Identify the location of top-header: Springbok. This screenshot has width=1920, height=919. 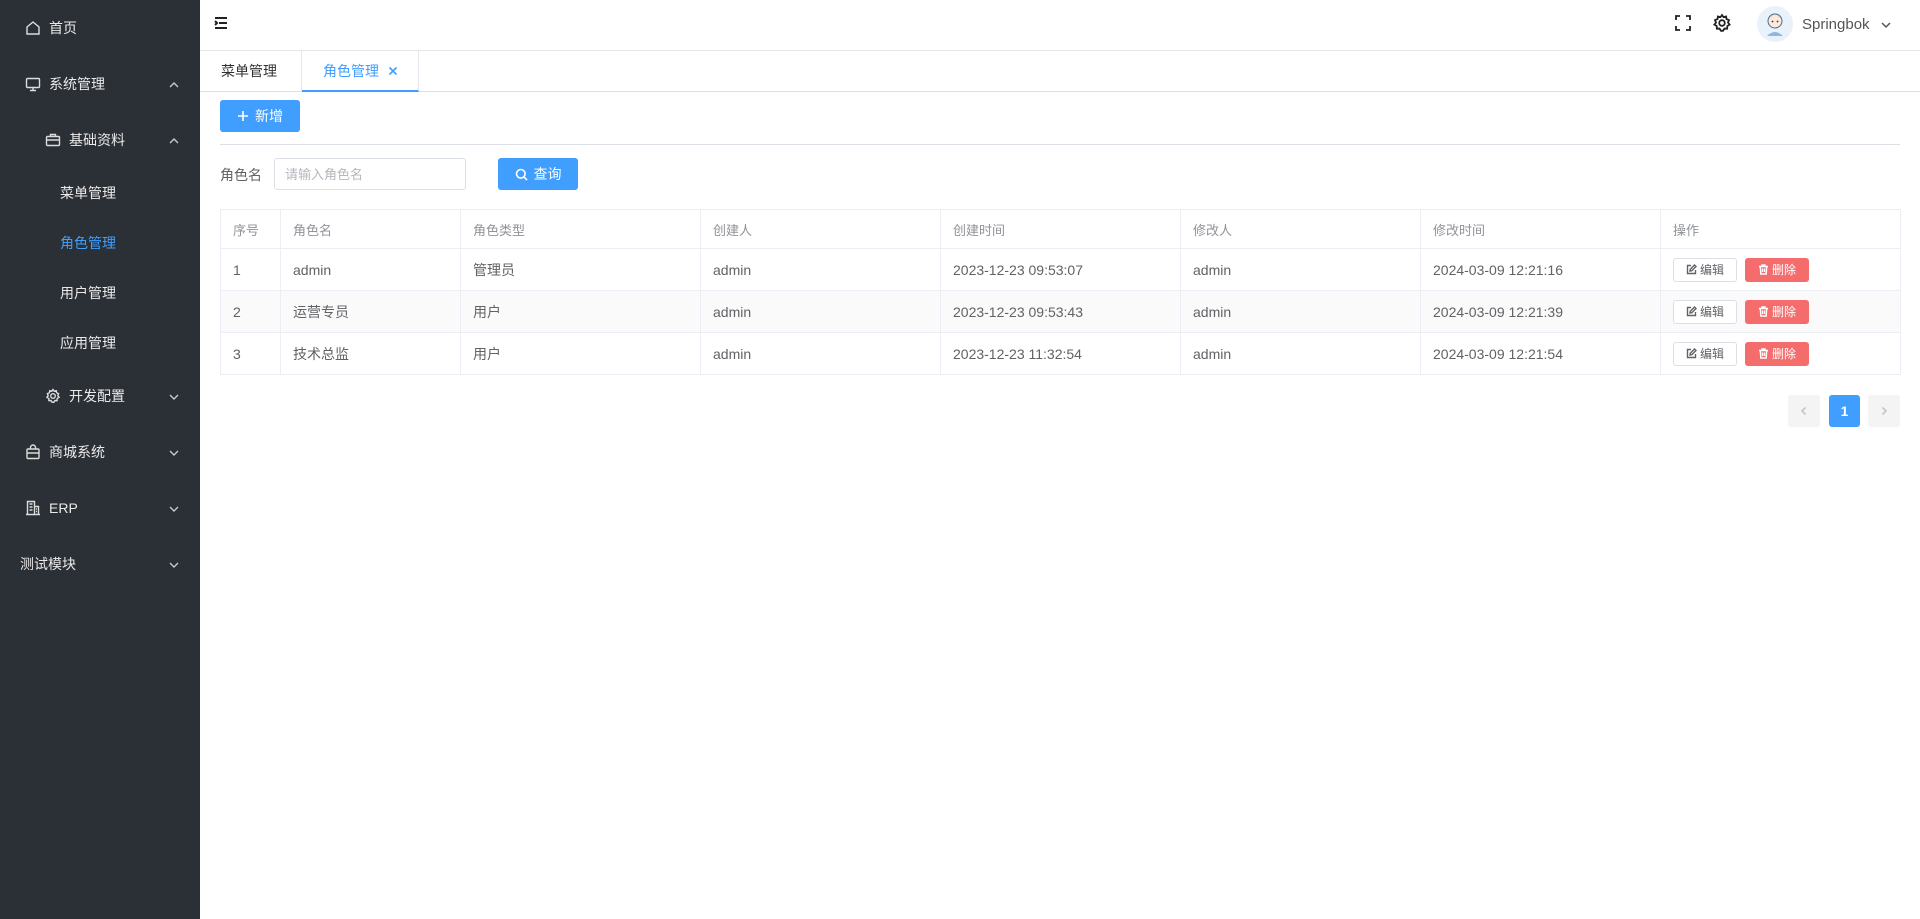
(1060, 25).